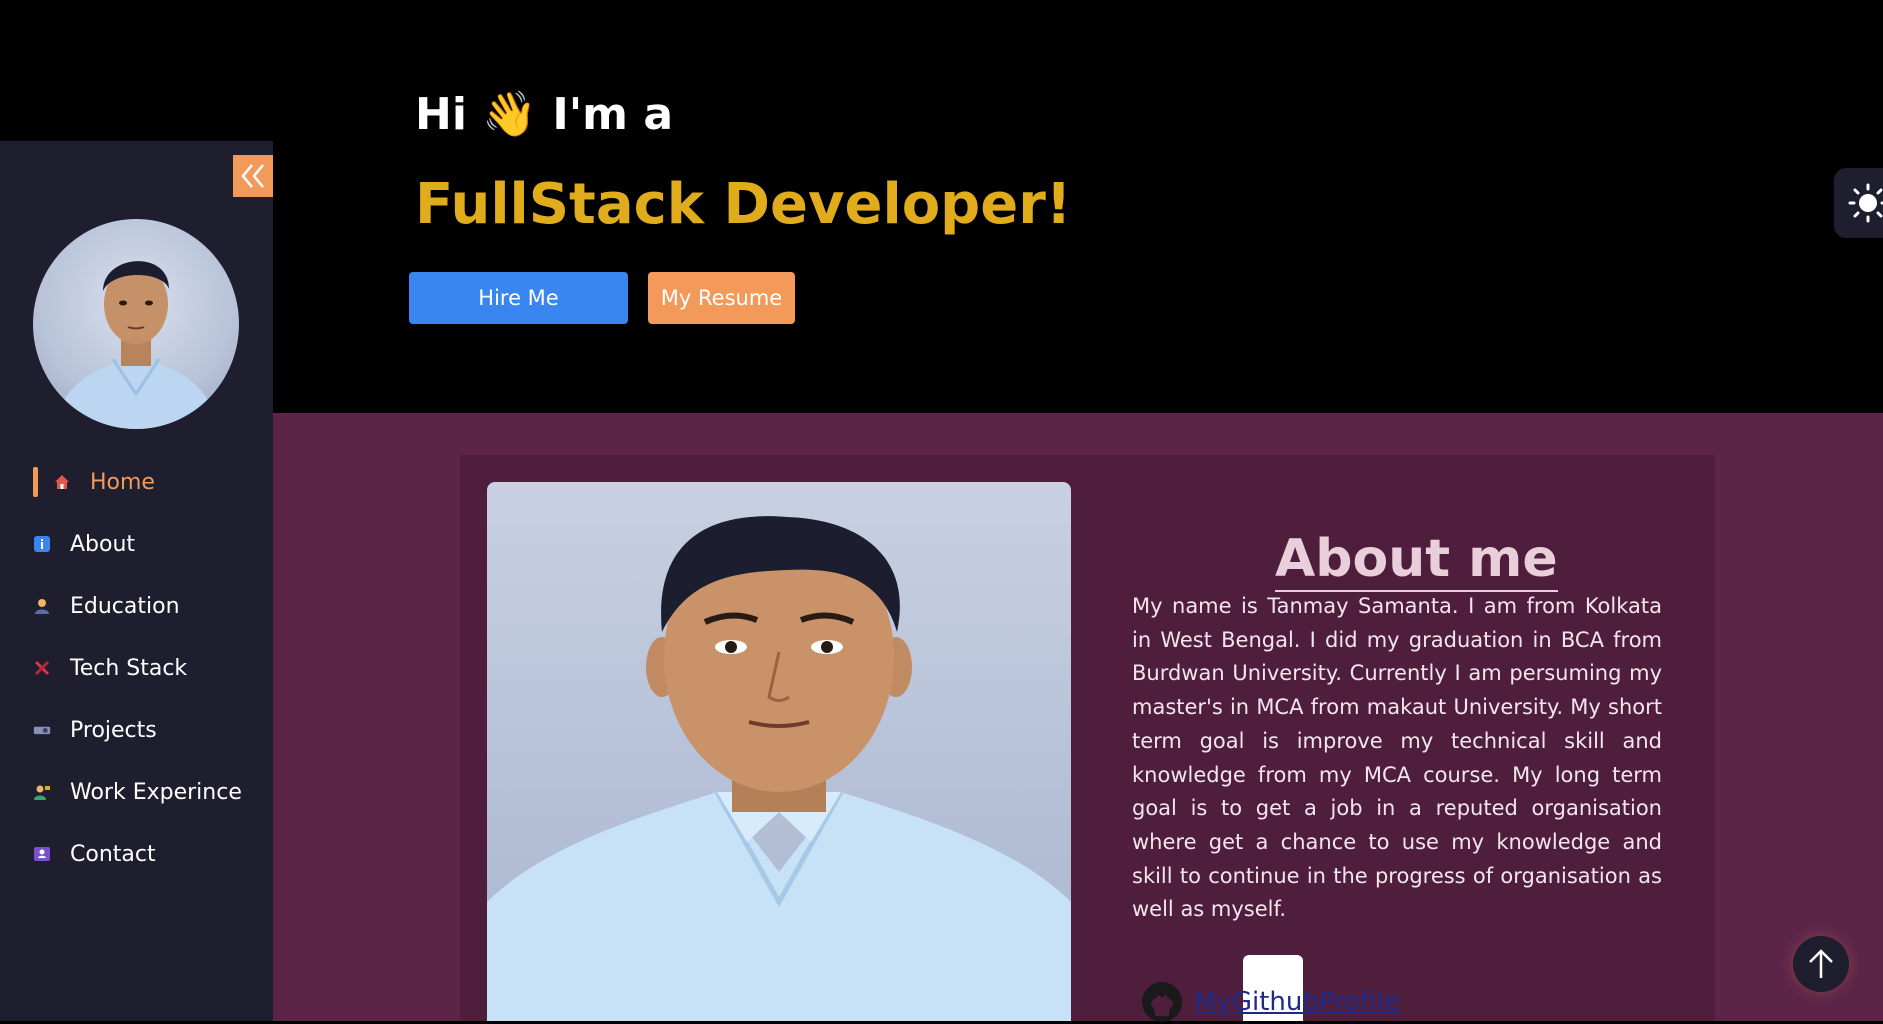  What do you see at coordinates (156, 792) in the screenshot?
I see `sidebar-item-label: Work Experince` at bounding box center [156, 792].